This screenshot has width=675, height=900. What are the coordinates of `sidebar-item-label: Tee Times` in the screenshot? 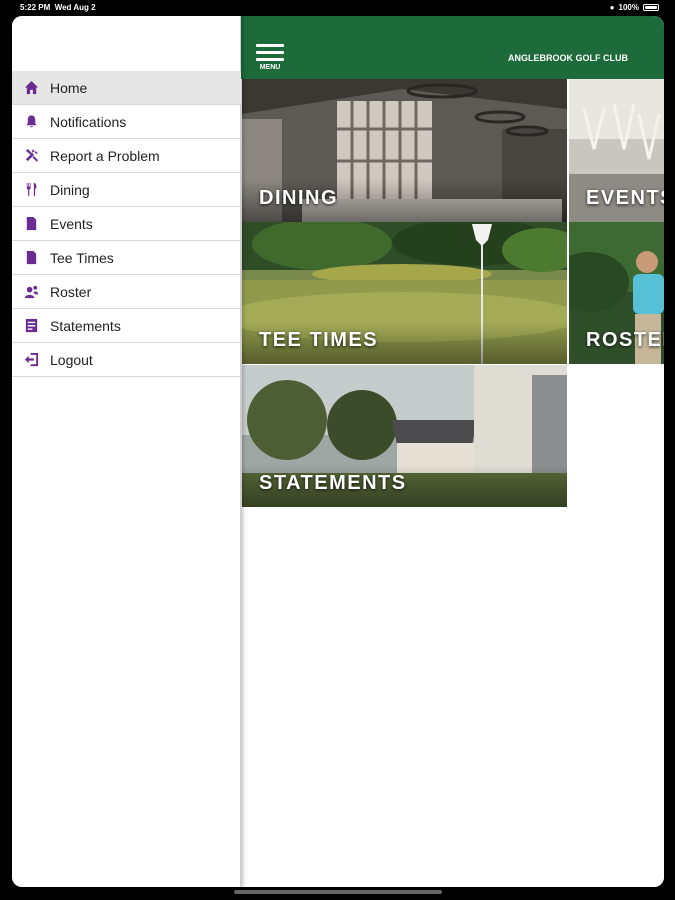 It's located at (82, 257).